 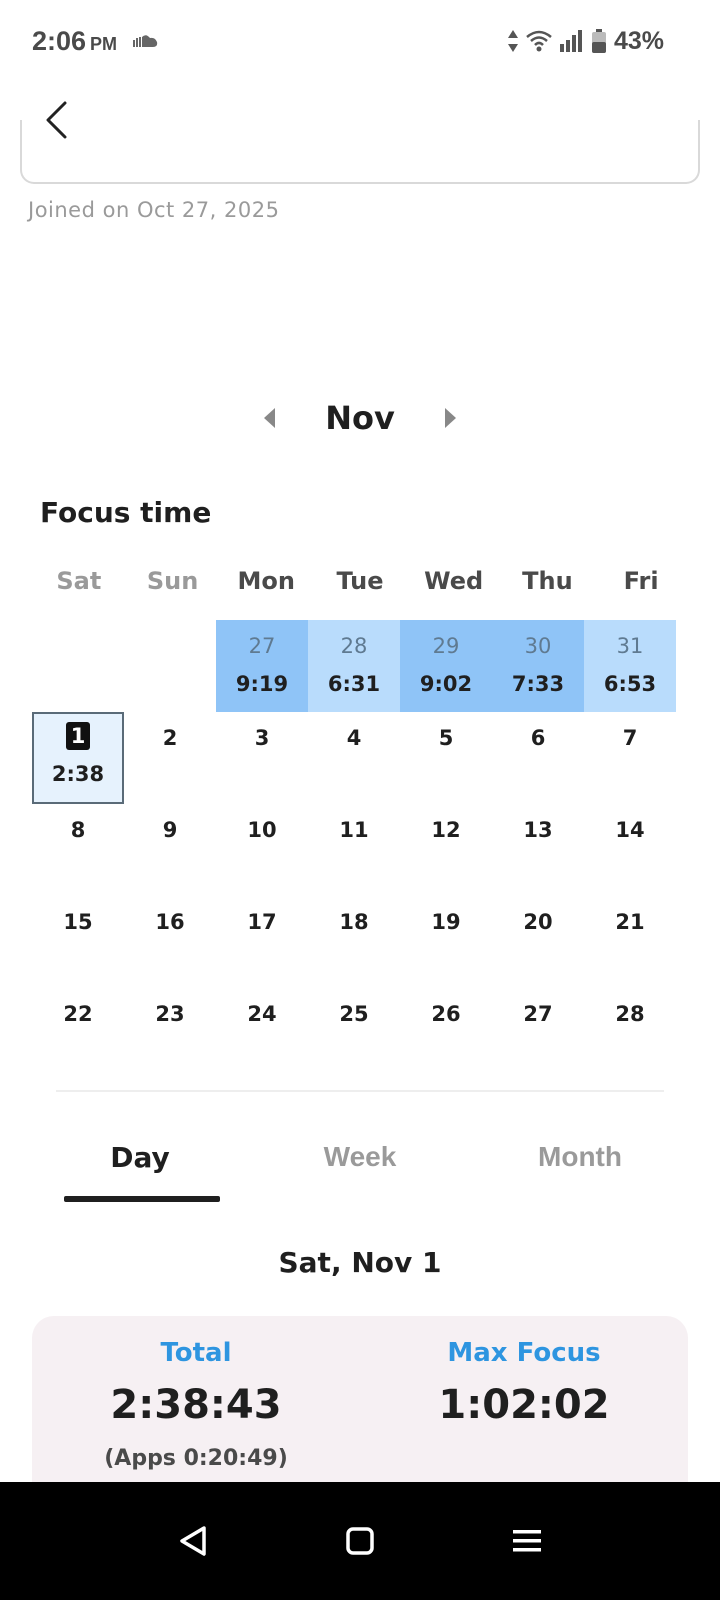 I want to click on status-left: 2:06 PM, so click(x=95, y=41).